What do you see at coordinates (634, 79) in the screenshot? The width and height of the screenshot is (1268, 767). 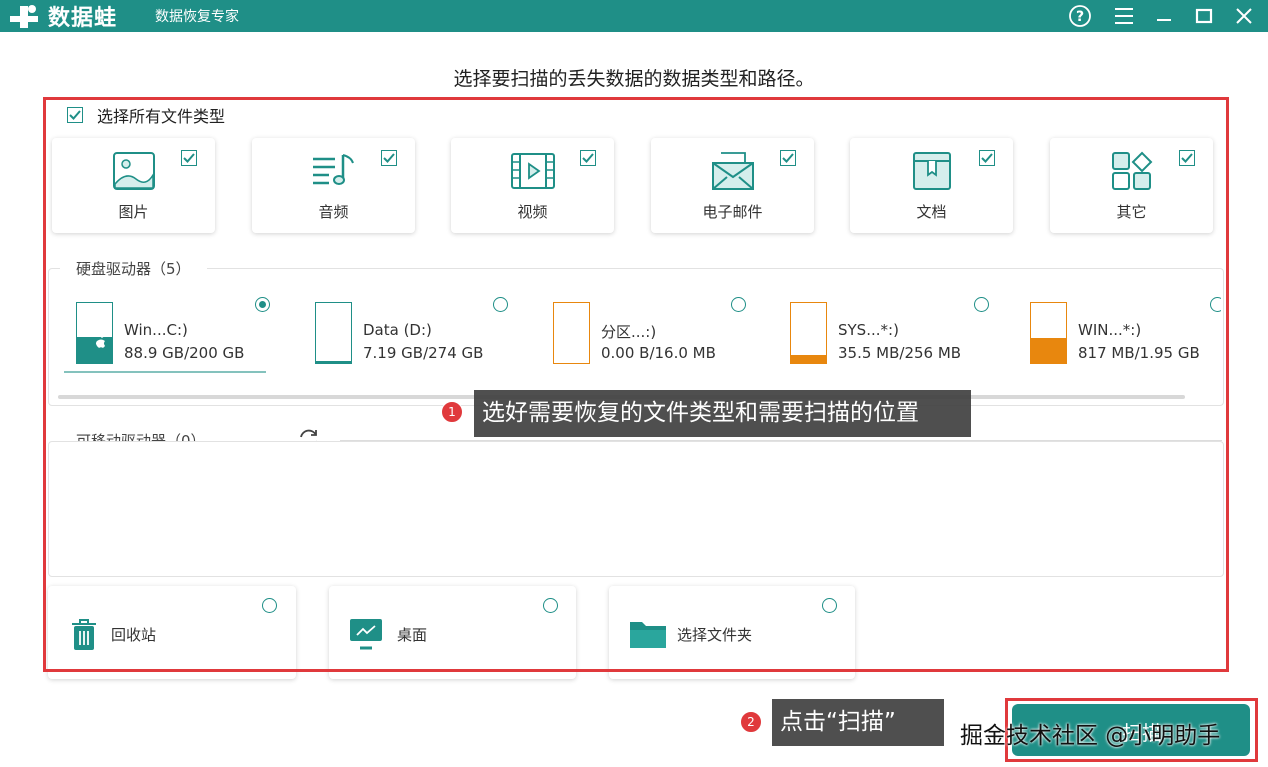 I see `page-heading: 选择要扫描的丢失数据的数据类型和路径。` at bounding box center [634, 79].